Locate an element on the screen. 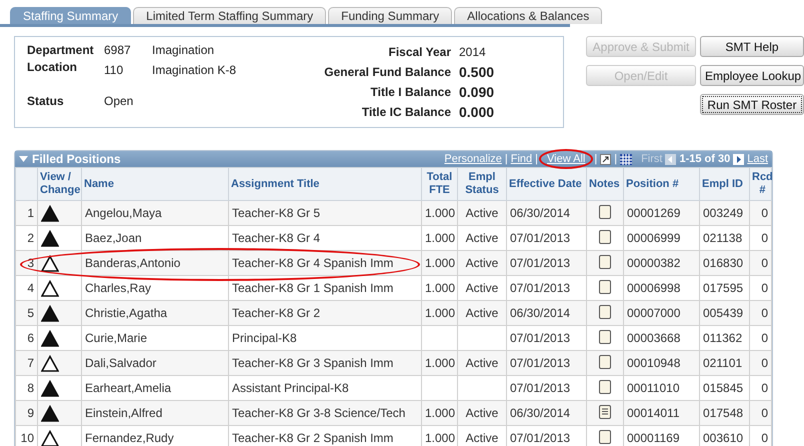  page-range: 1-15 of 30 is located at coordinates (704, 159).